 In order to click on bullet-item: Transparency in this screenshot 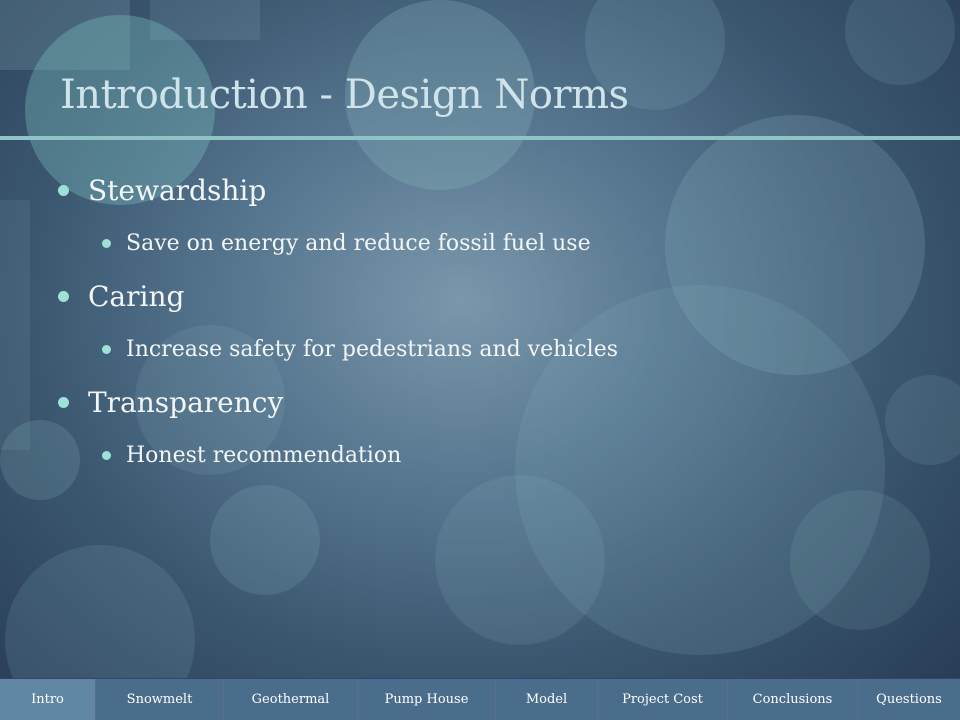, I will do `click(488, 402)`.